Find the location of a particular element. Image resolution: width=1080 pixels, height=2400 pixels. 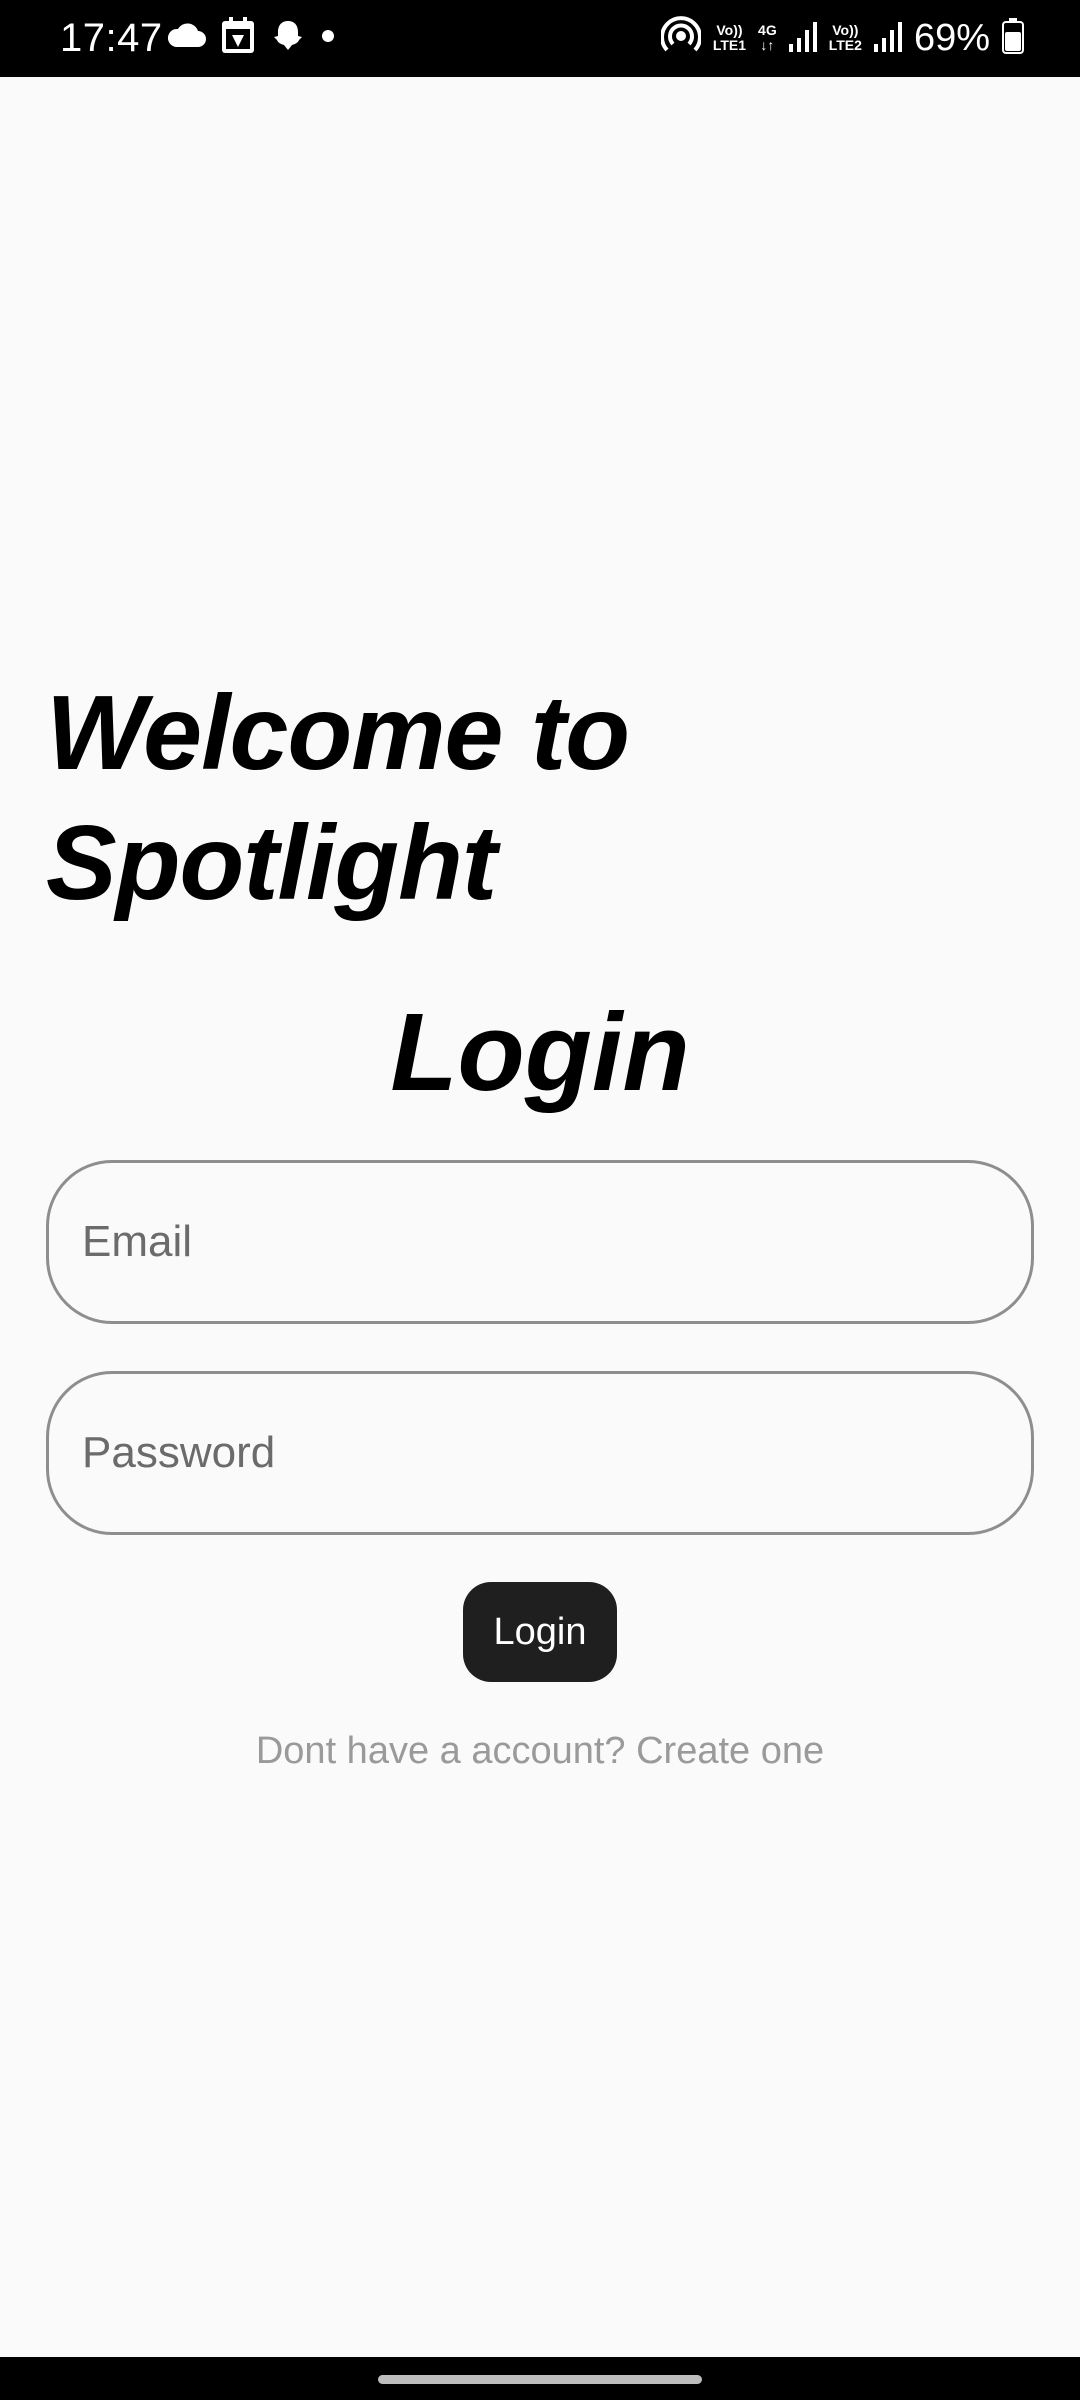

calendar-icon is located at coordinates (238, 38).